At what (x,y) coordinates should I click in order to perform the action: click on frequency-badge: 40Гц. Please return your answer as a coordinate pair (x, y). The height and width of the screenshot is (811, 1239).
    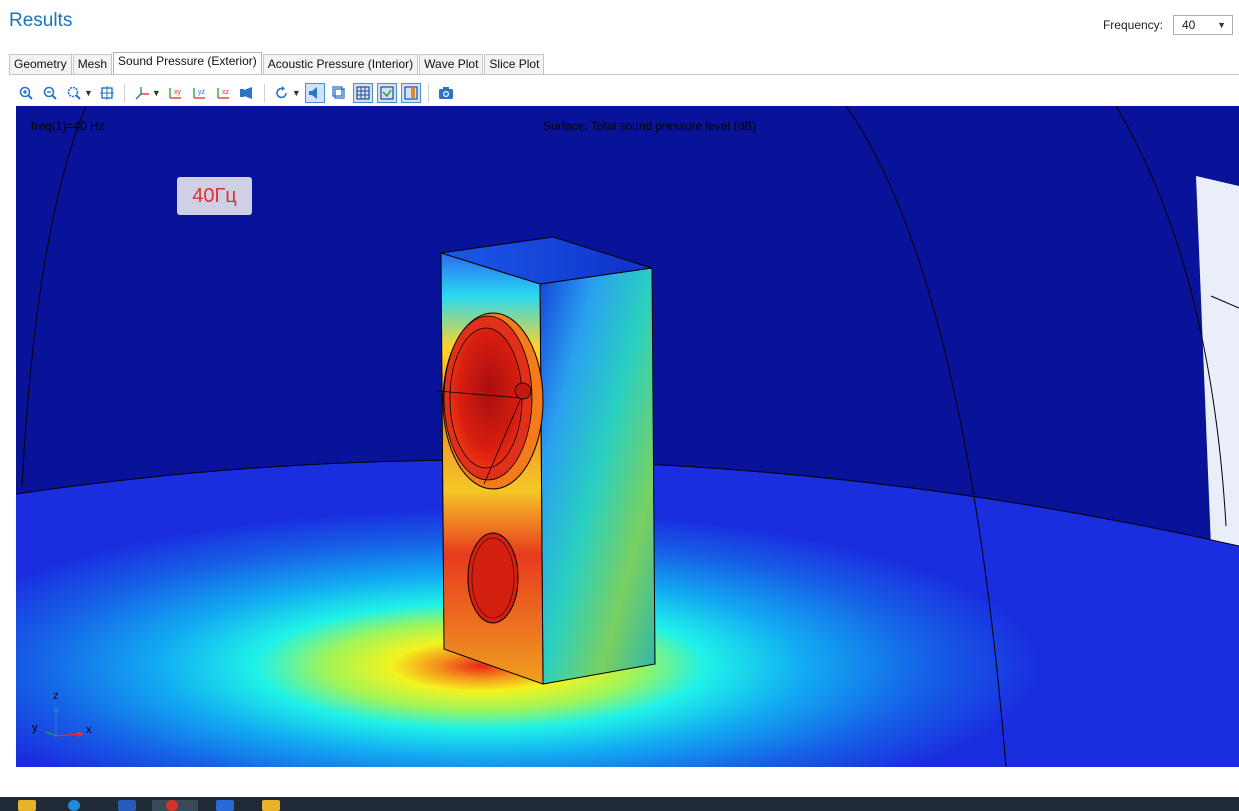
    Looking at the image, I should click on (214, 196).